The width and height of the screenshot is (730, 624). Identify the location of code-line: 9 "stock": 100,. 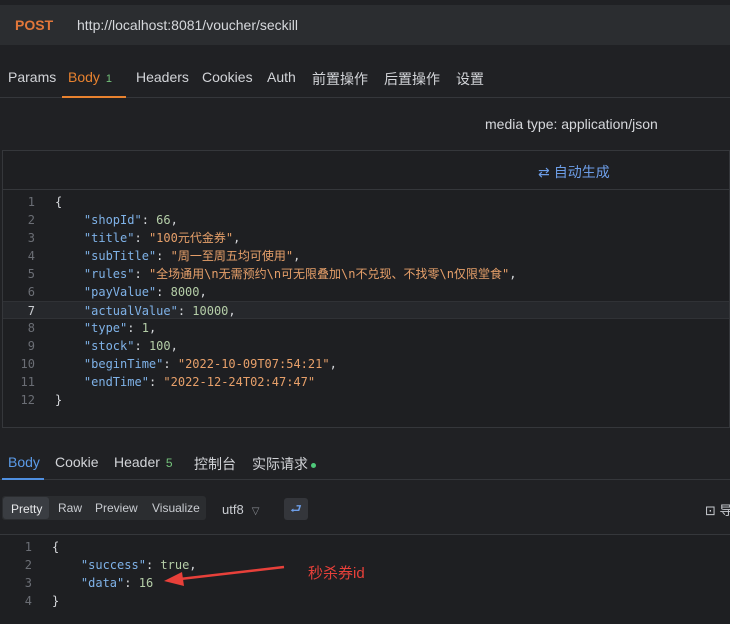
(366, 346).